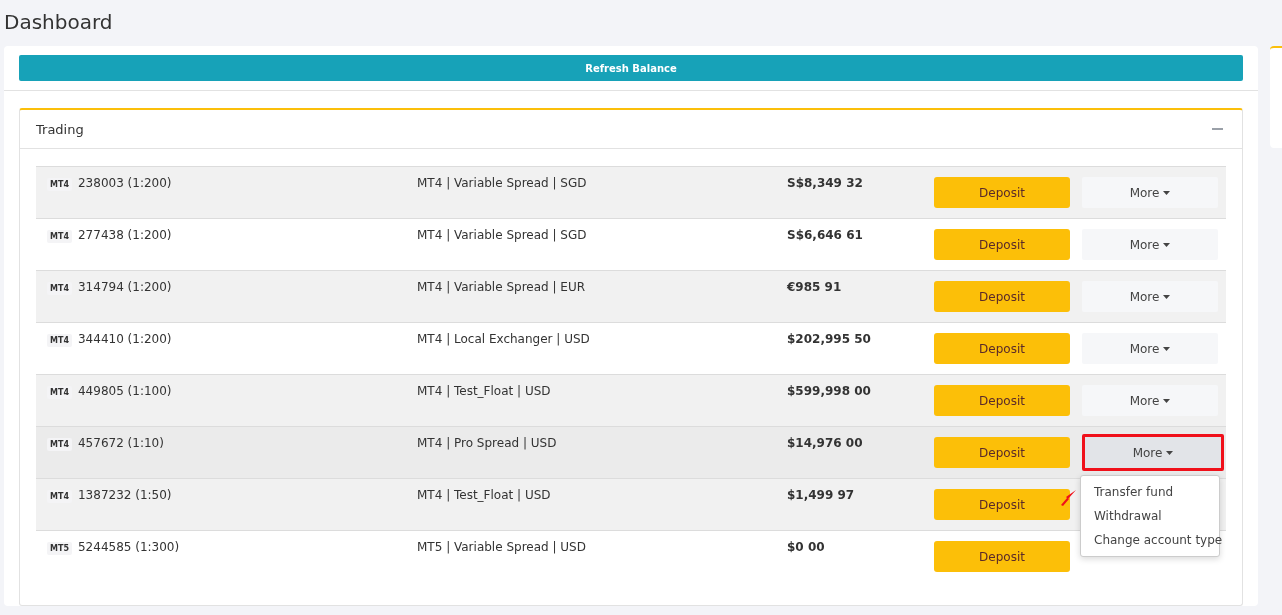 The height and width of the screenshot is (615, 1282). Describe the element at coordinates (125, 339) in the screenshot. I see `account-number: 344410 (1:200)` at that location.